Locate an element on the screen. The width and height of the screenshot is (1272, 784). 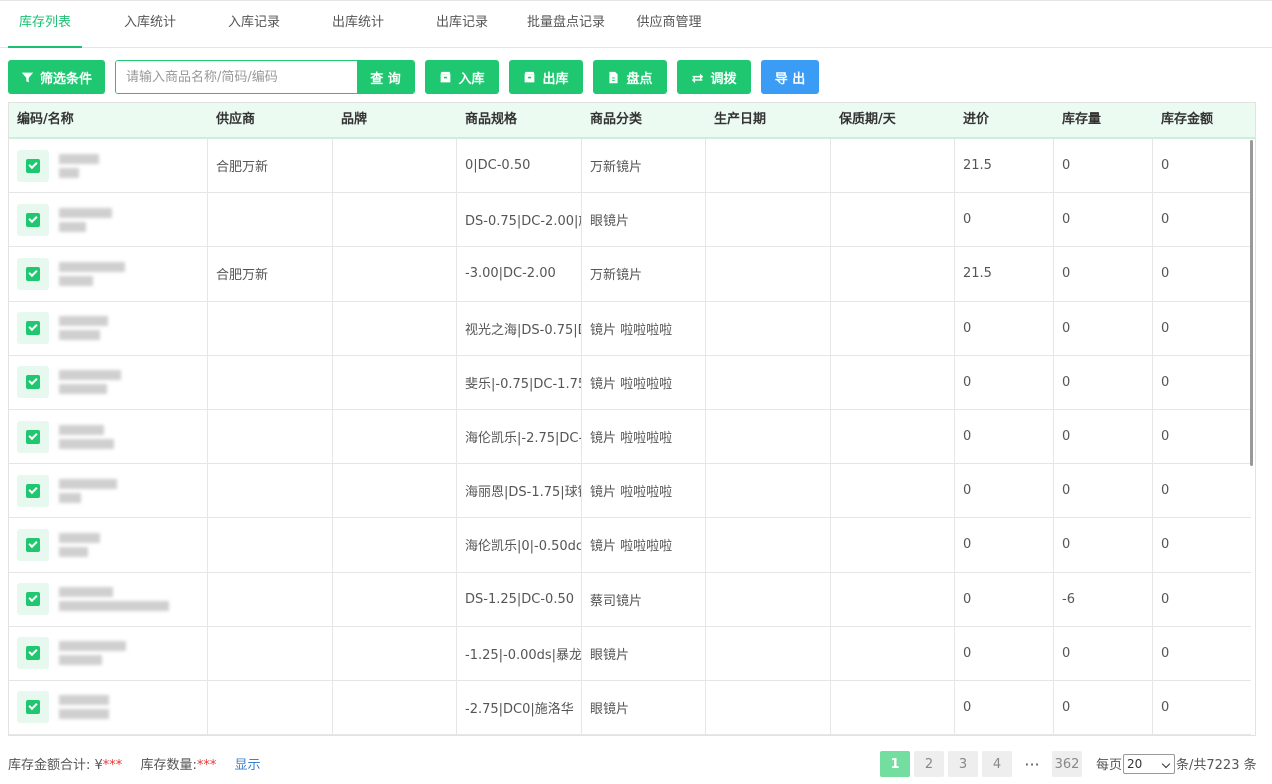
stock-in-button: 入库 is located at coordinates (462, 77).